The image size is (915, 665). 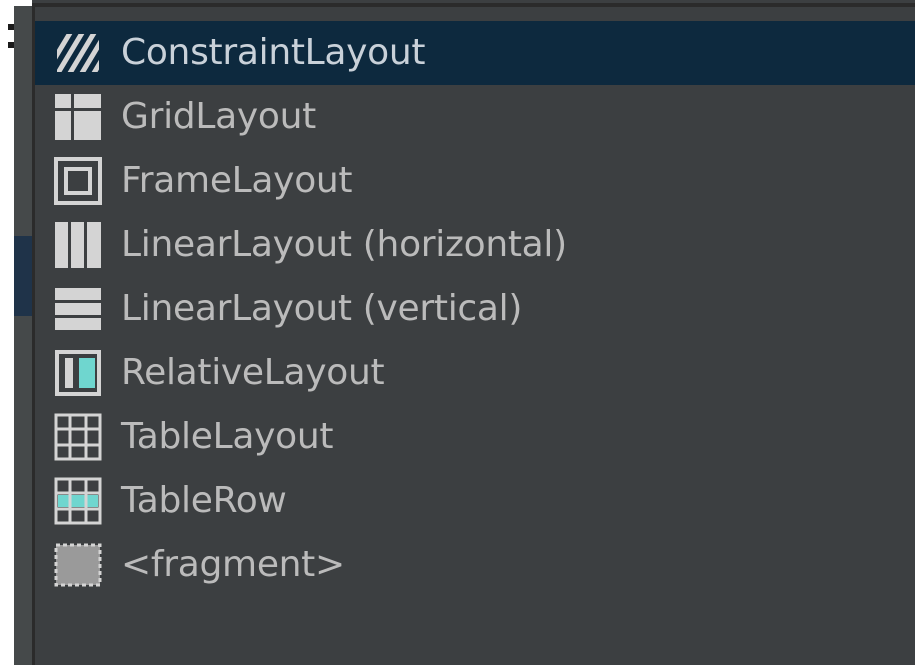 What do you see at coordinates (78, 245) in the screenshot?
I see `linear-horizontal-icon` at bounding box center [78, 245].